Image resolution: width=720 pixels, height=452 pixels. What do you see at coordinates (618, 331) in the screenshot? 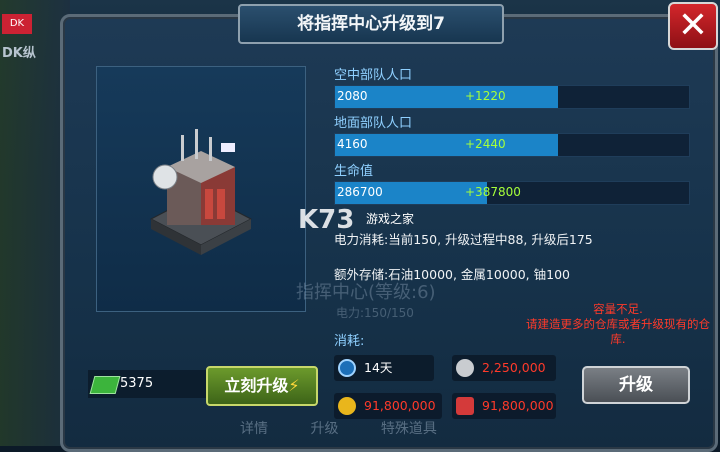
I see `warning-line-2: 请建造更多的仓库或者升级现有的仓库.` at bounding box center [618, 331].